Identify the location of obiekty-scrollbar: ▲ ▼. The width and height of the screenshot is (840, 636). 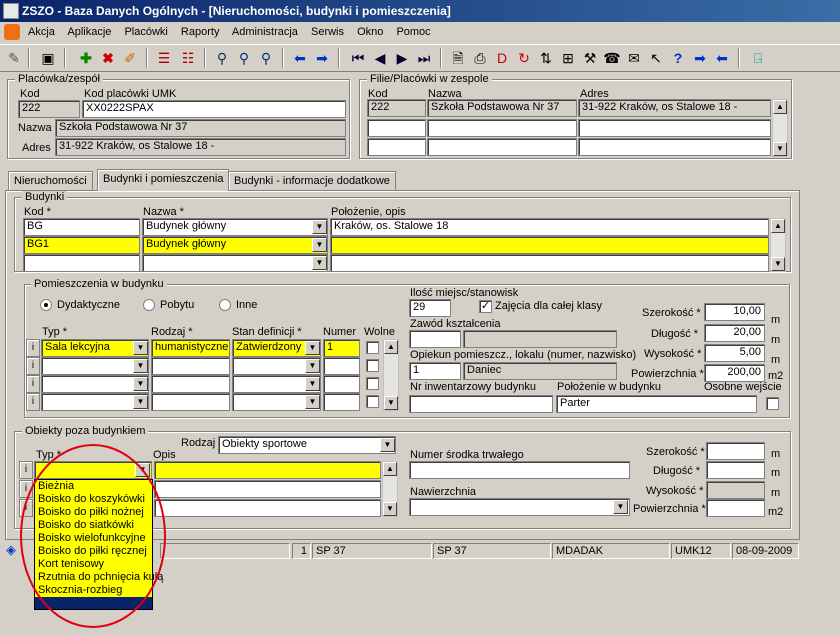
(390, 489).